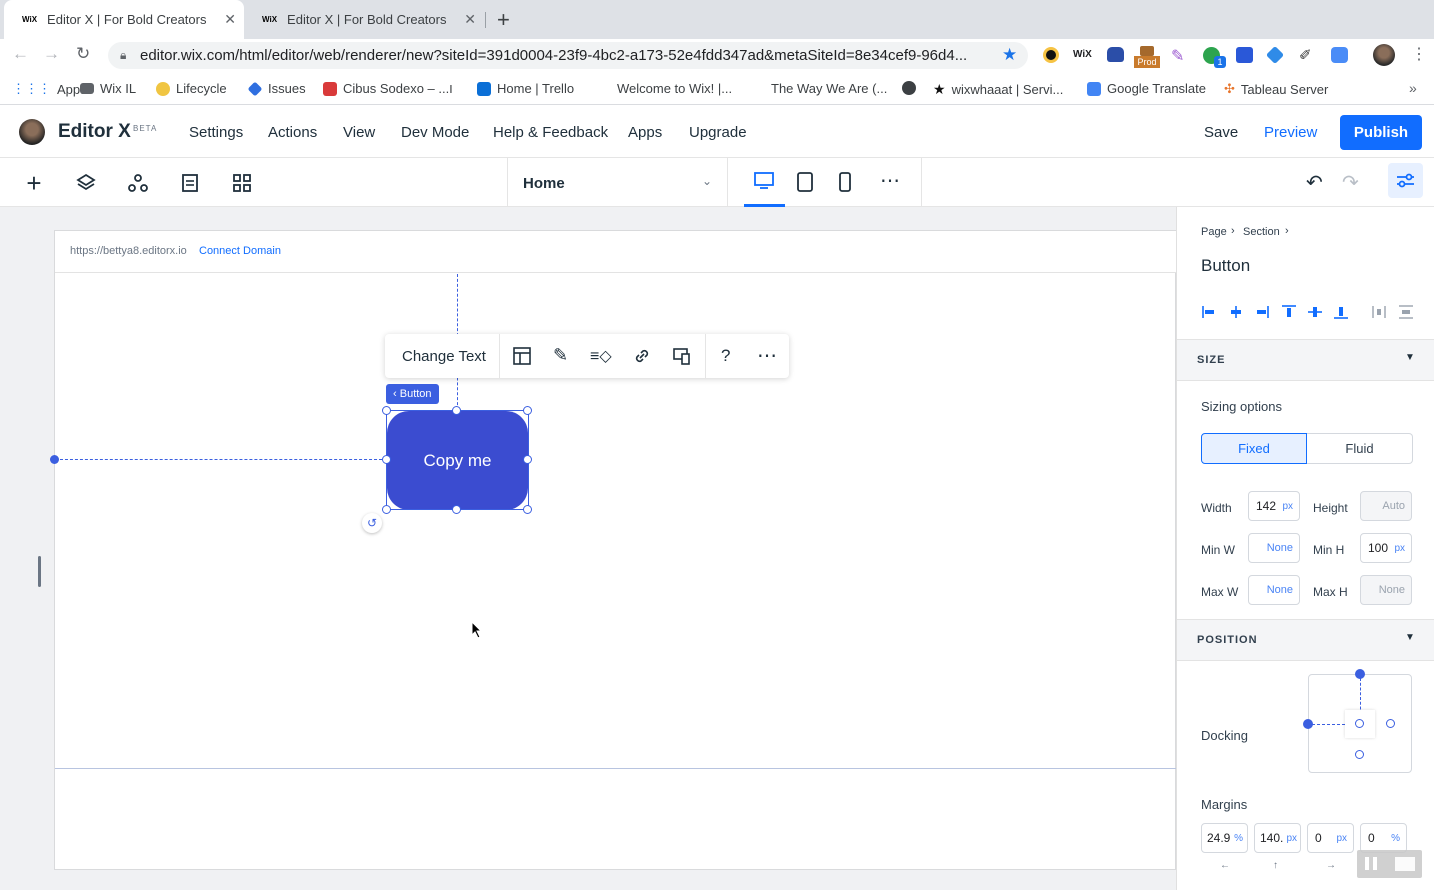 The width and height of the screenshot is (1434, 890). I want to click on height-input: Auto, so click(1386, 506).